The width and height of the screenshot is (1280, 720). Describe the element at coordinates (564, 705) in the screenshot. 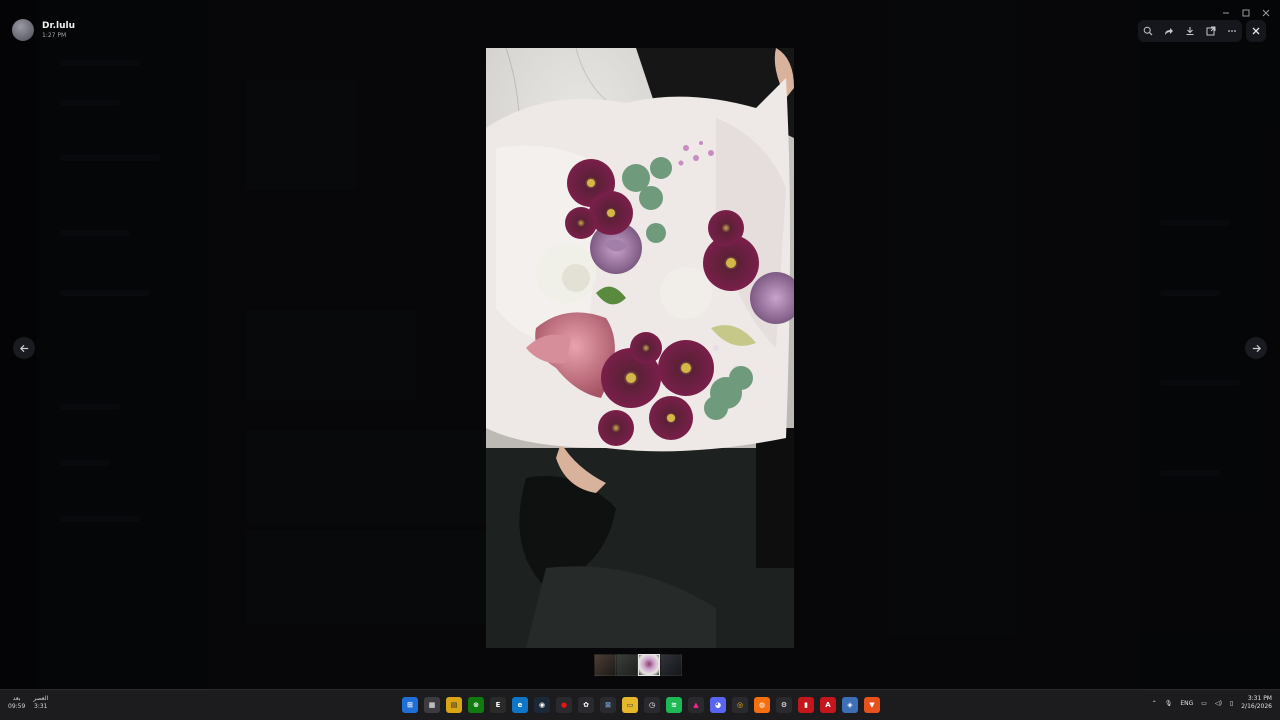

I see `media-icon: ●` at that location.